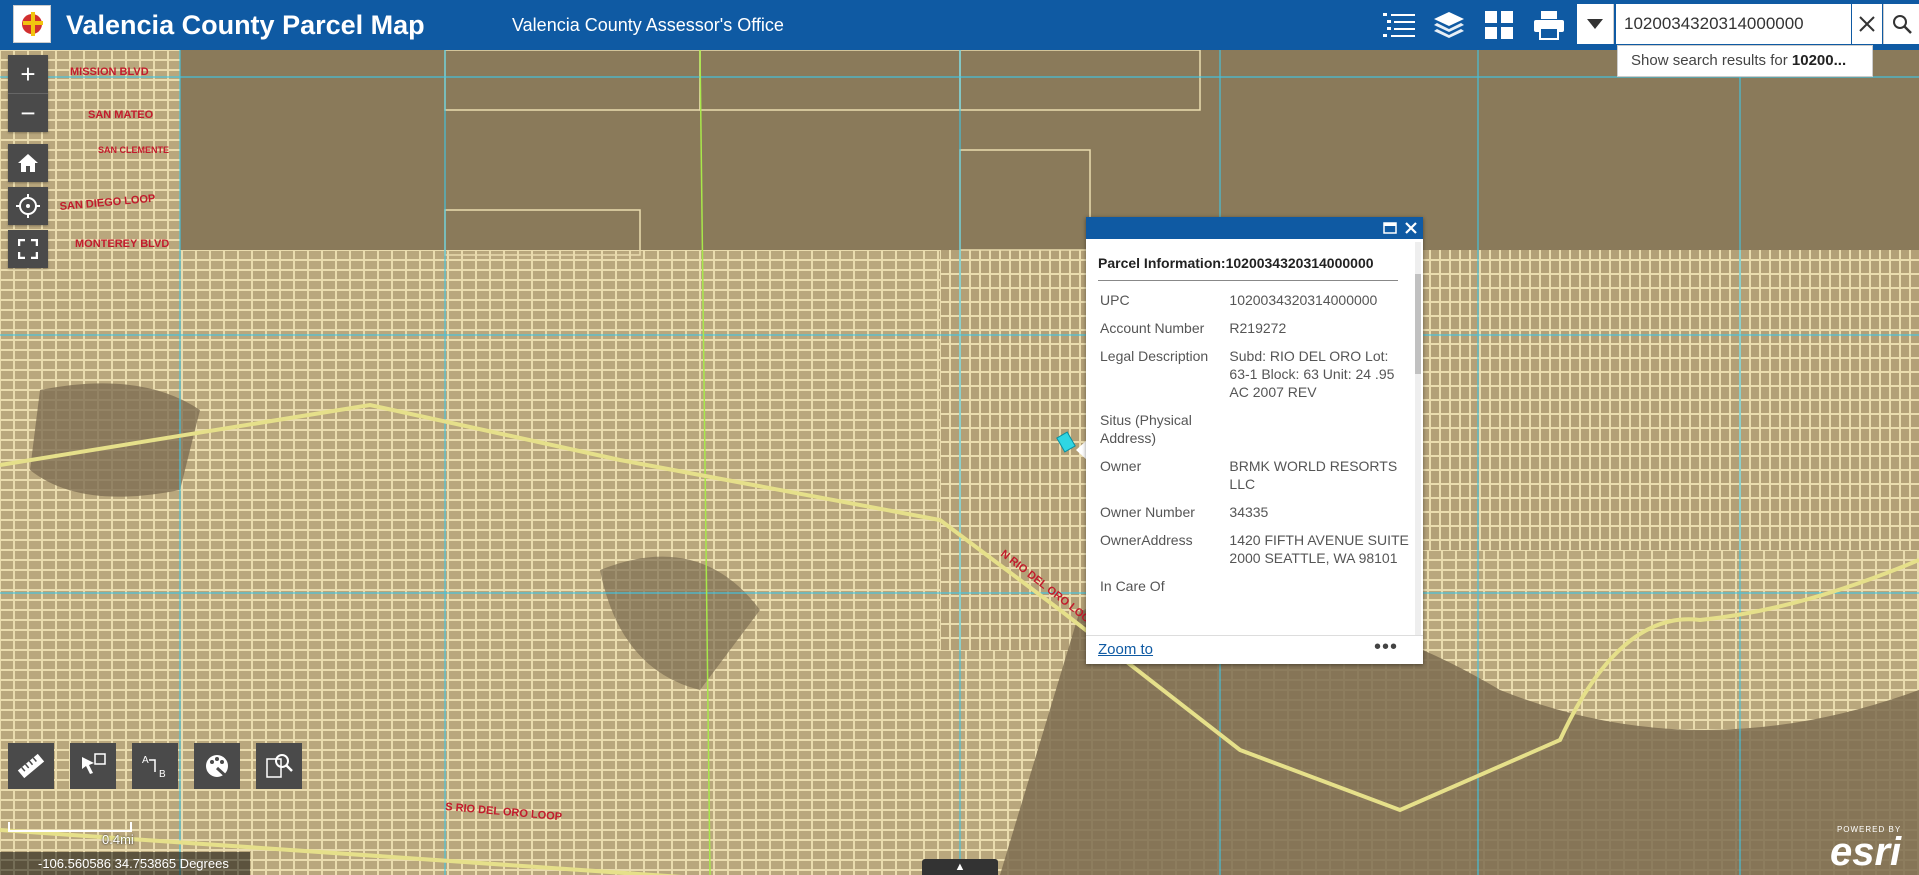  I want to click on field-label: OwnerAddress, so click(1146, 540).